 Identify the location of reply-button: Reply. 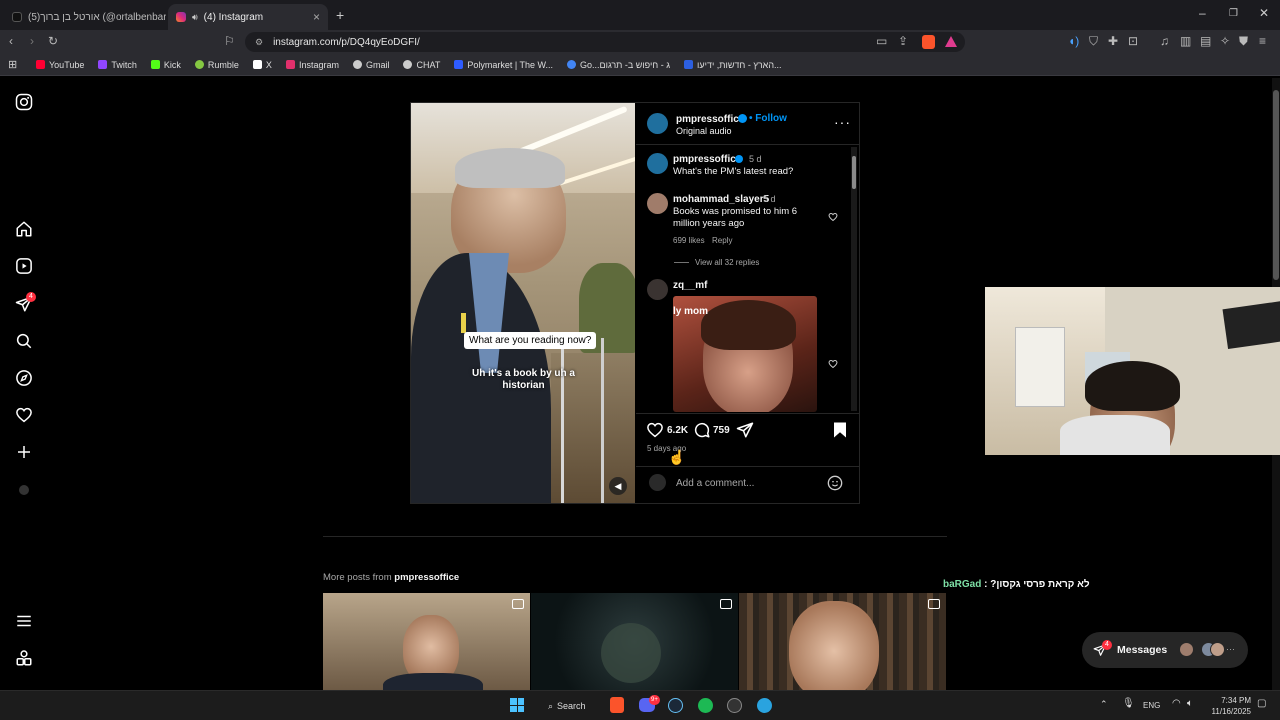
(722, 240).